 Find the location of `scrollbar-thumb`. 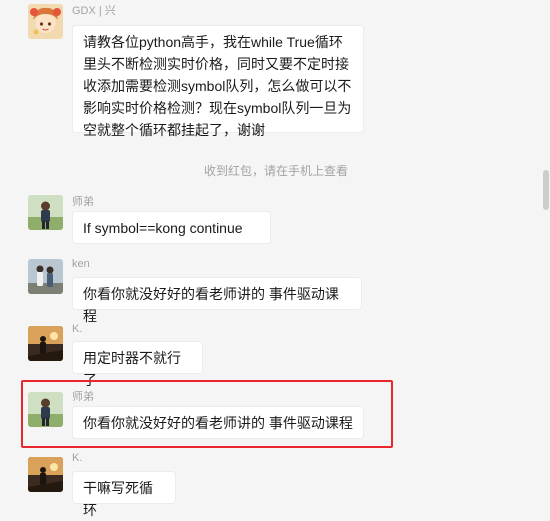

scrollbar-thumb is located at coordinates (546, 190).